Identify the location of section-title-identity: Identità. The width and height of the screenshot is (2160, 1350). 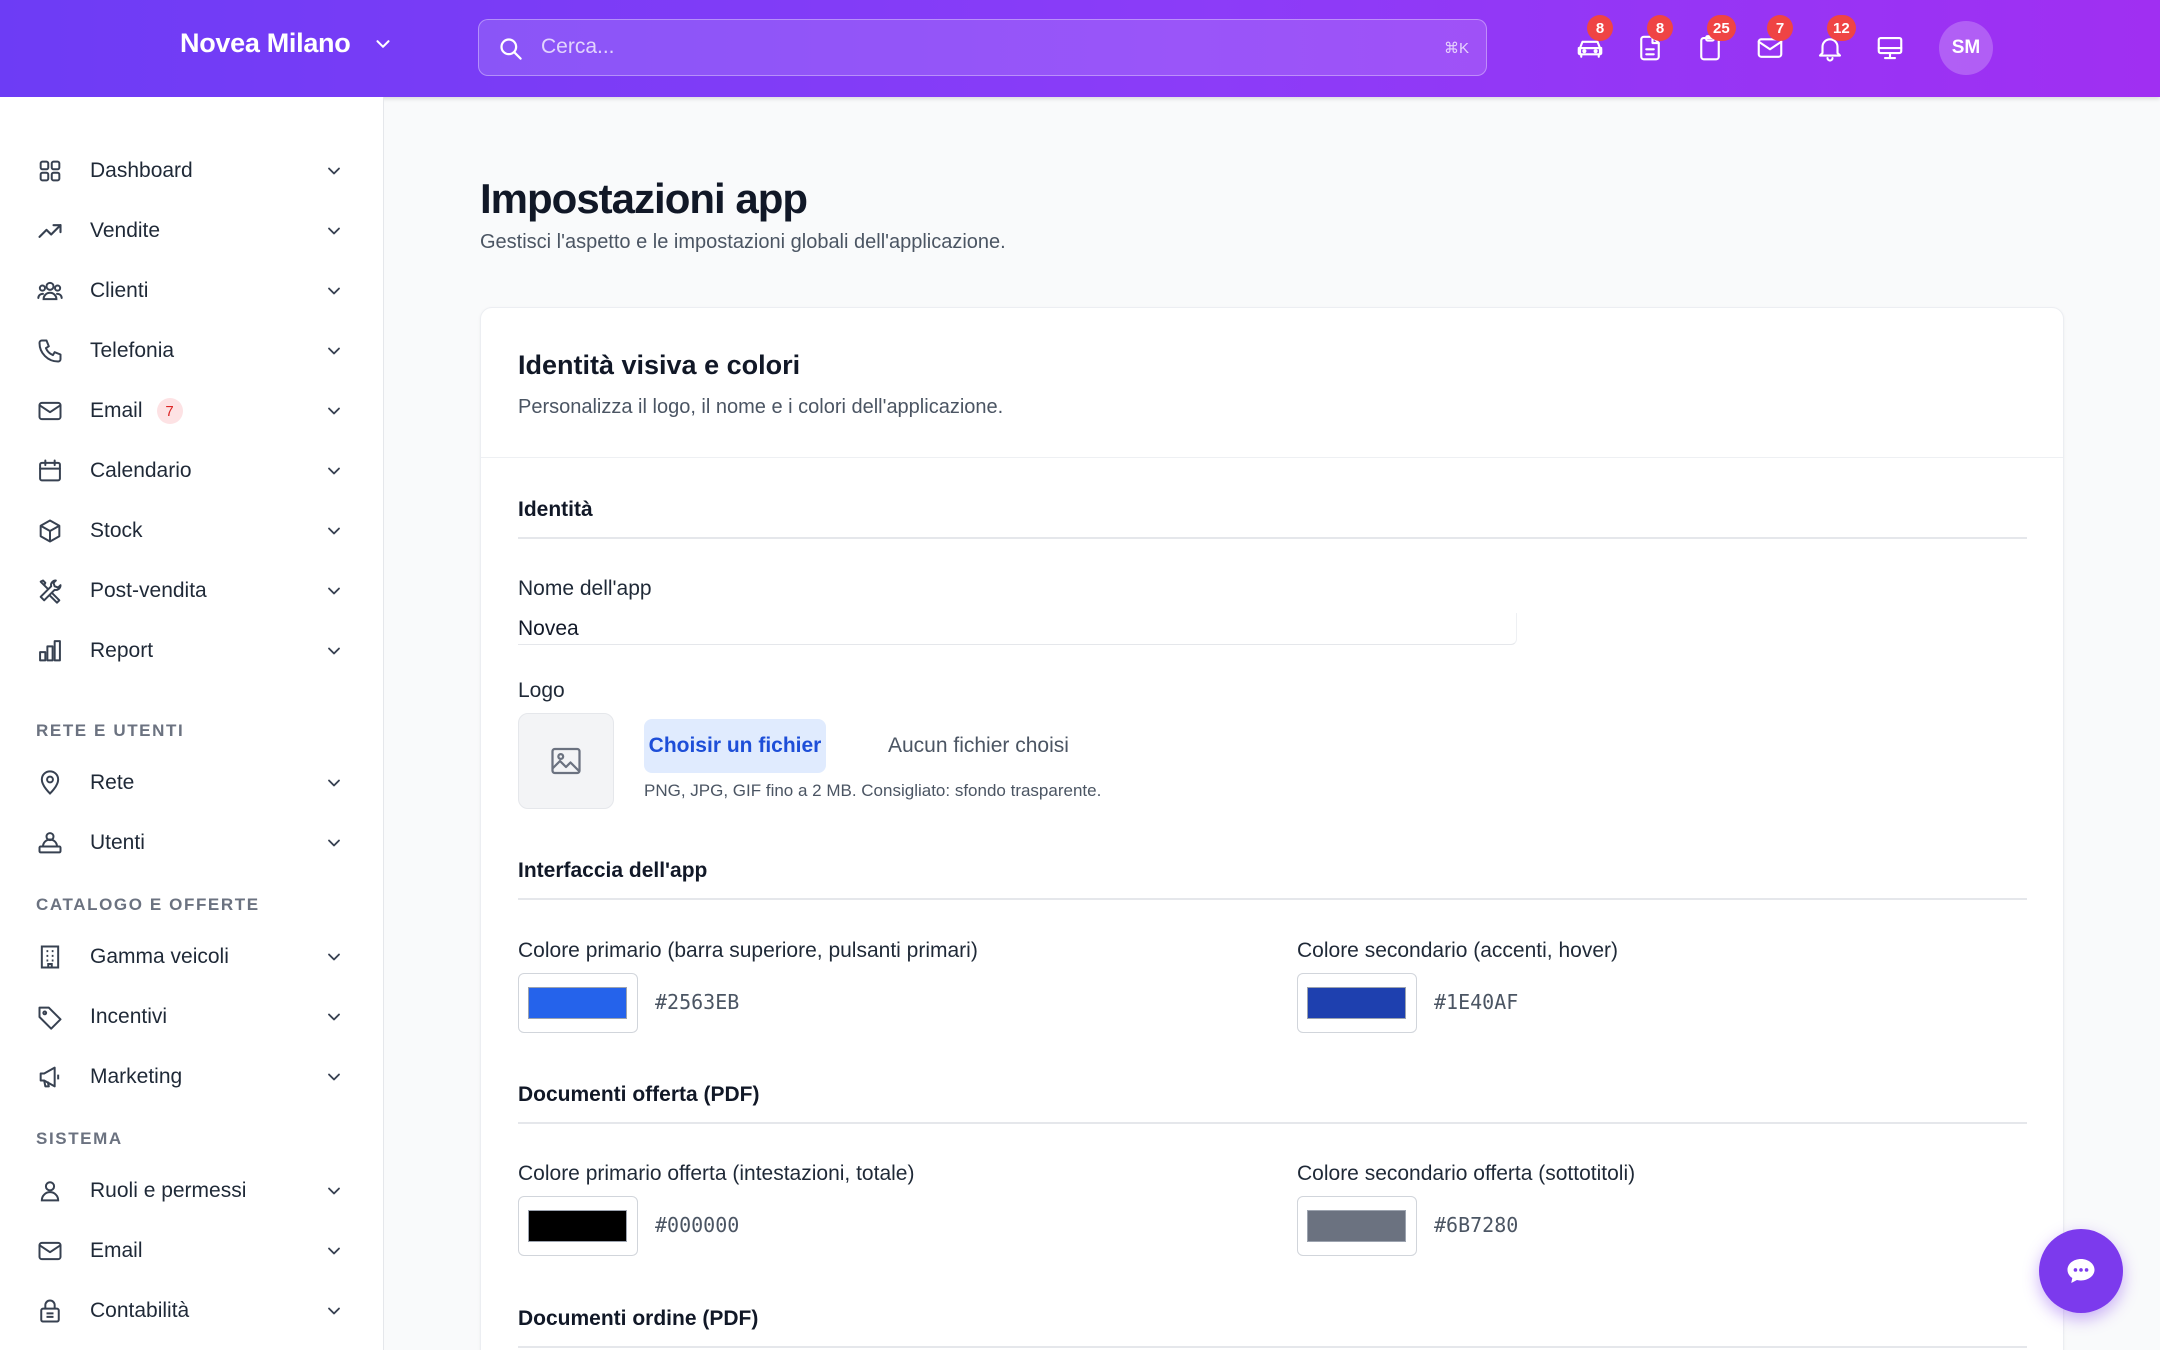
(555, 509).